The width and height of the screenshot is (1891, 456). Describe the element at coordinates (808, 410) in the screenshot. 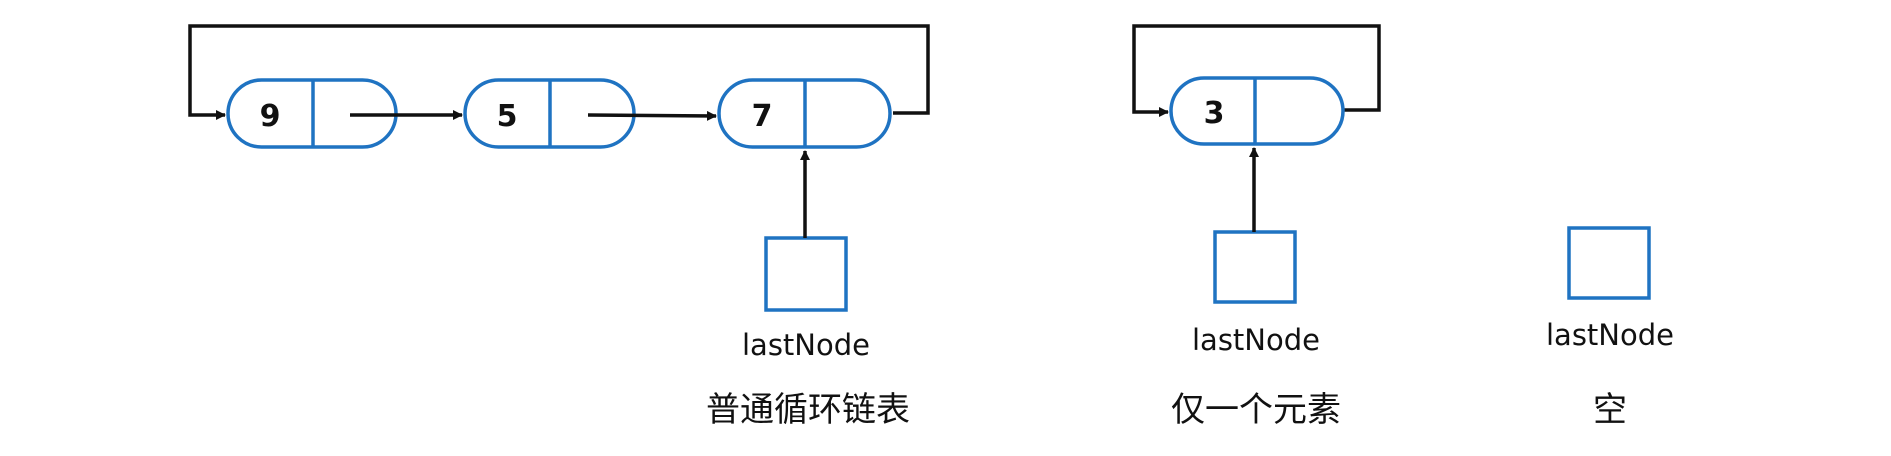

I see `diagram-caption: 普通循环链表` at that location.